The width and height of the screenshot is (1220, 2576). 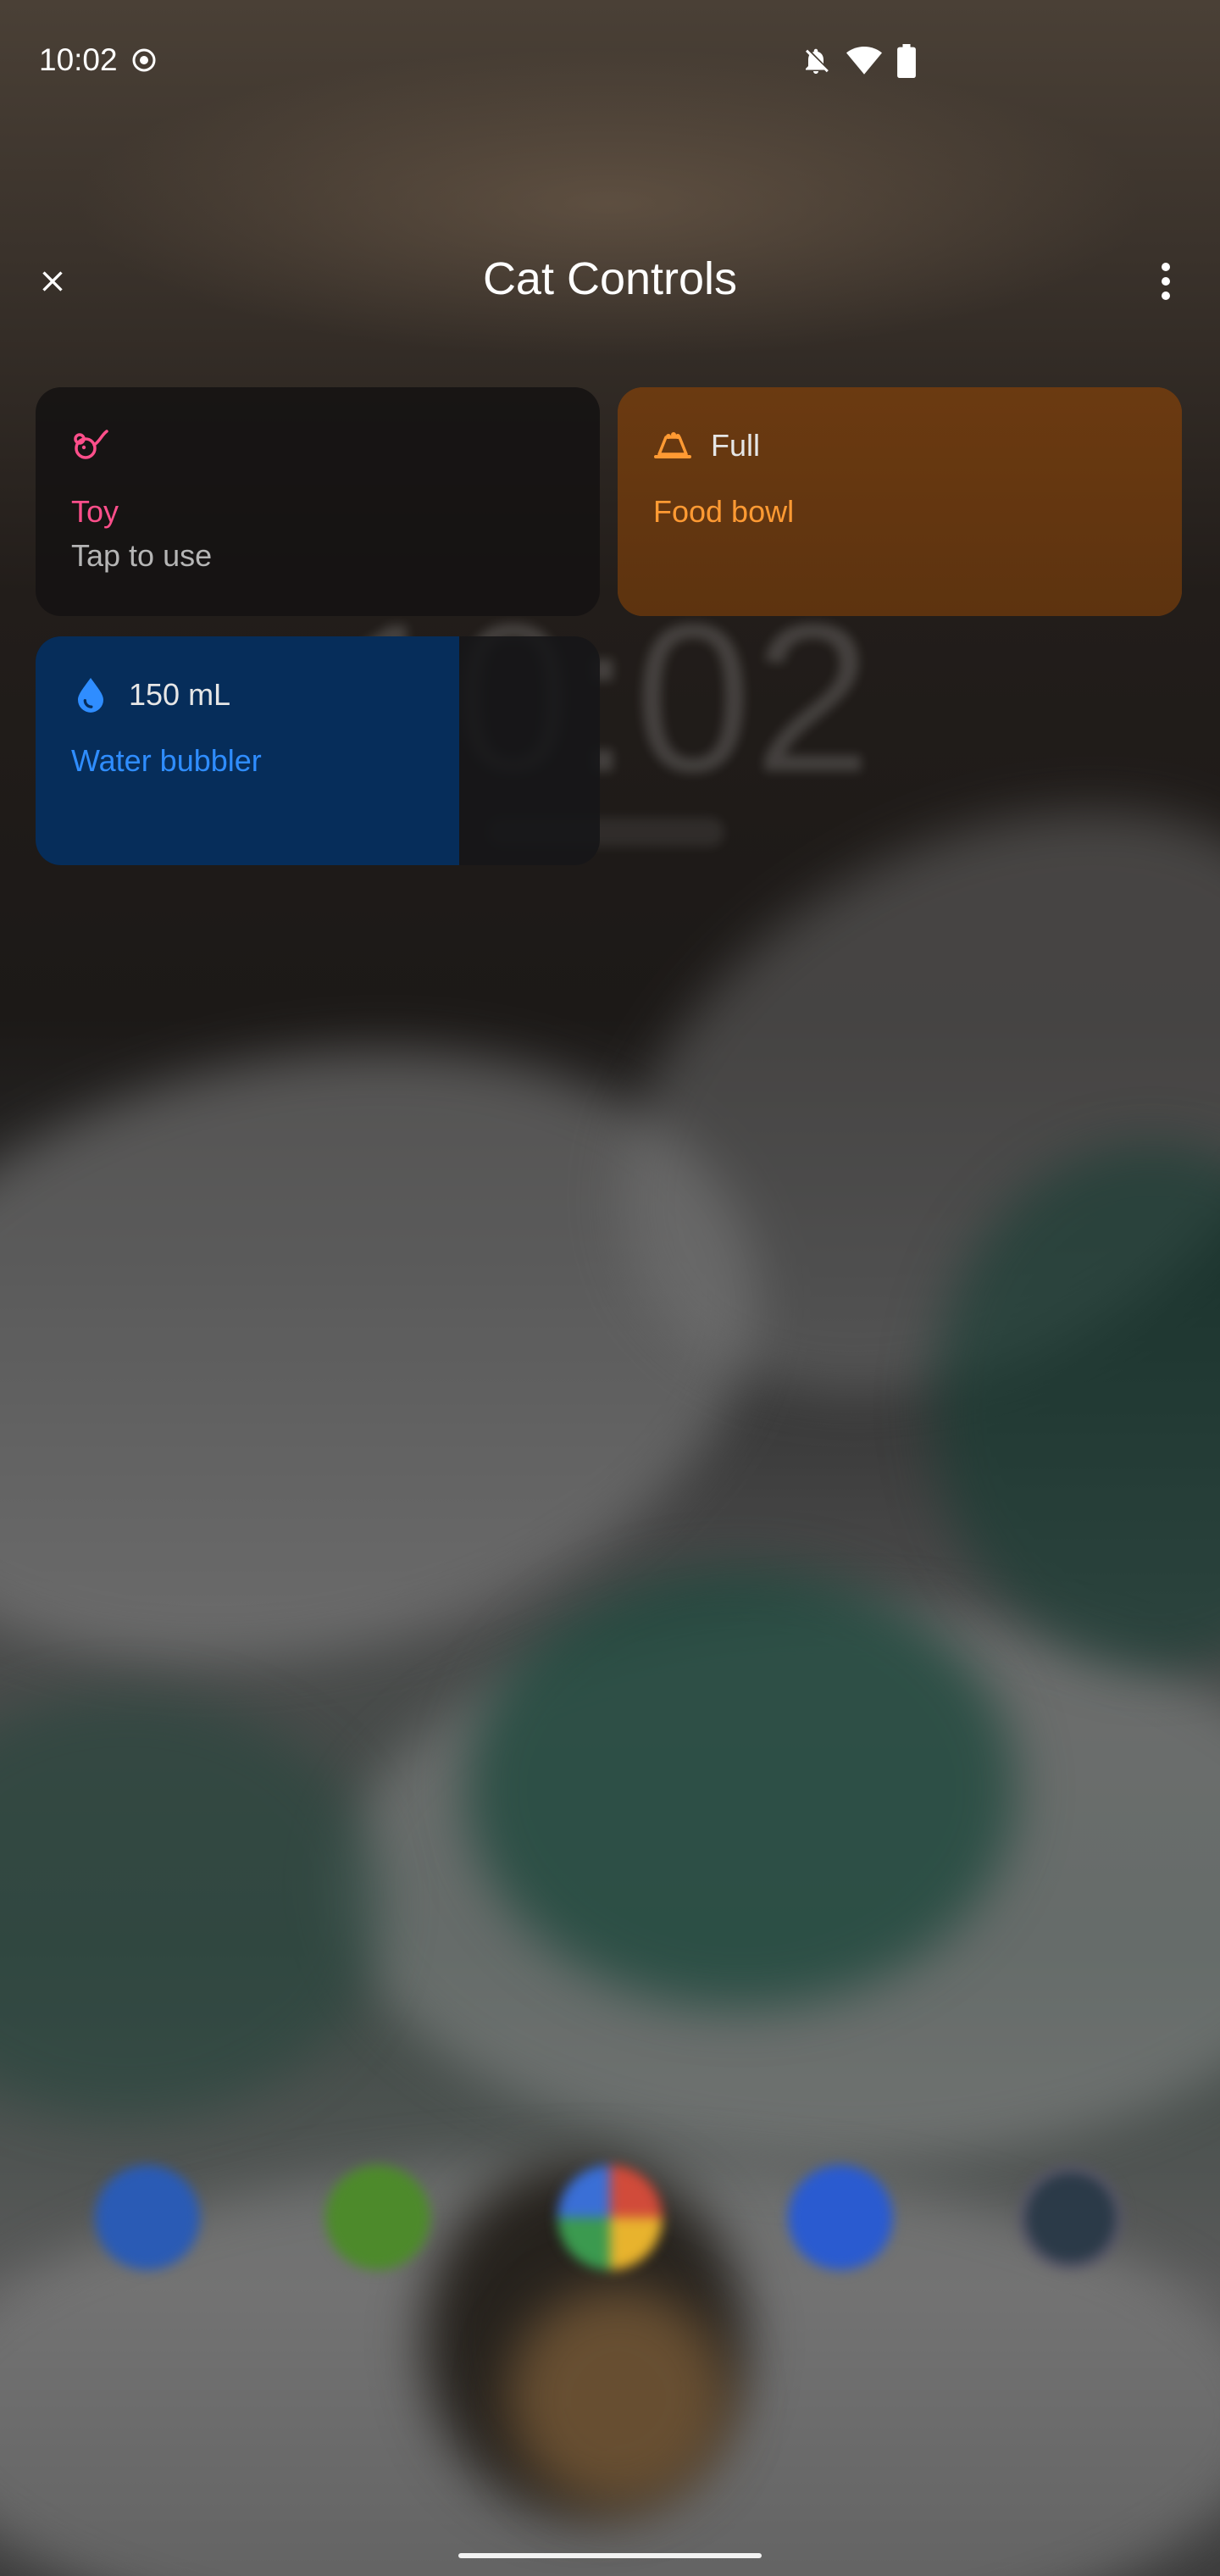 I want to click on tile-header: Full, so click(x=904, y=445).